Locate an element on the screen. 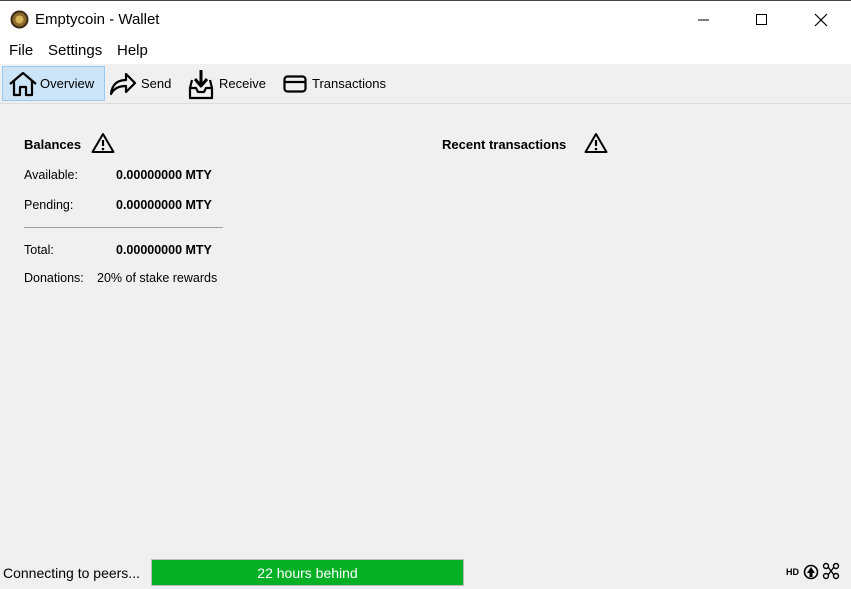  tab-receive-label: Receive is located at coordinates (242, 83).